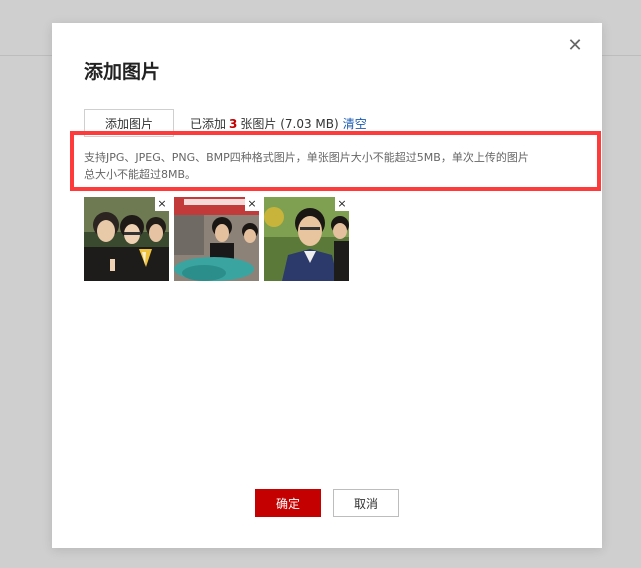 The width and height of the screenshot is (641, 568). Describe the element at coordinates (140, 174) in the screenshot. I see `hint-line-2: 总大小不能超过8MB。` at that location.